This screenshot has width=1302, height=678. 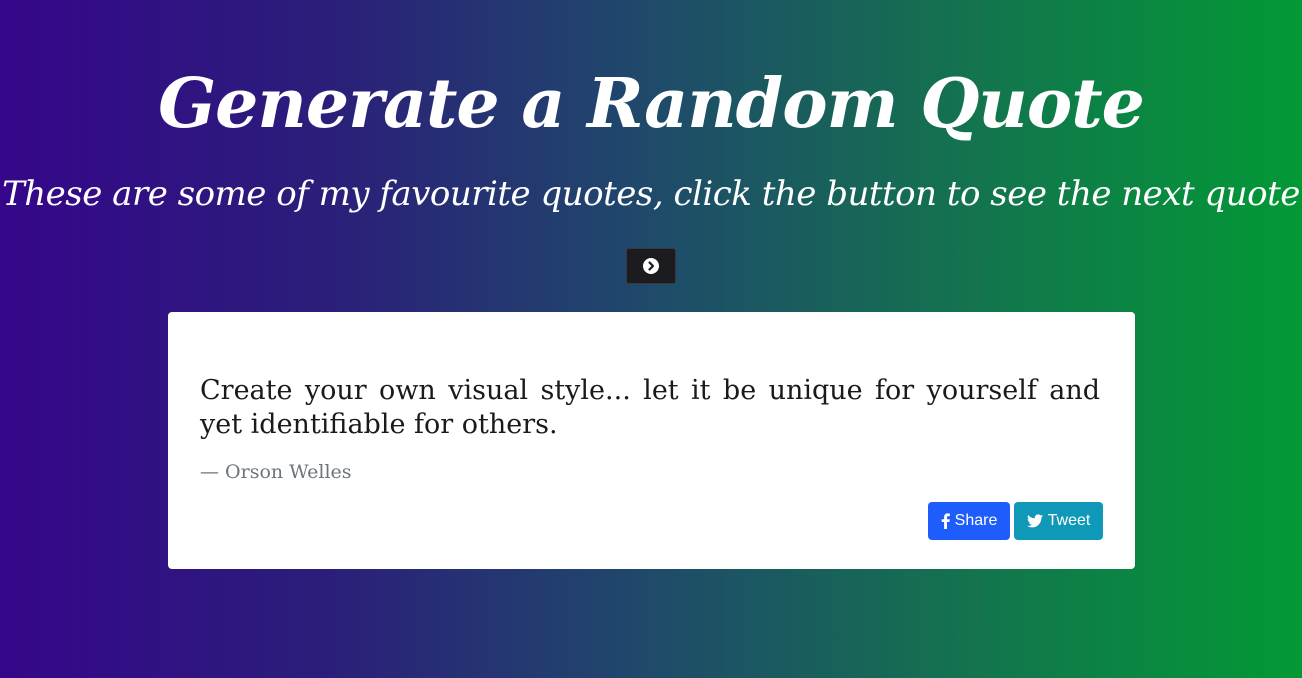 What do you see at coordinates (651, 104) in the screenshot?
I see `page-title: Generate a Random Quote` at bounding box center [651, 104].